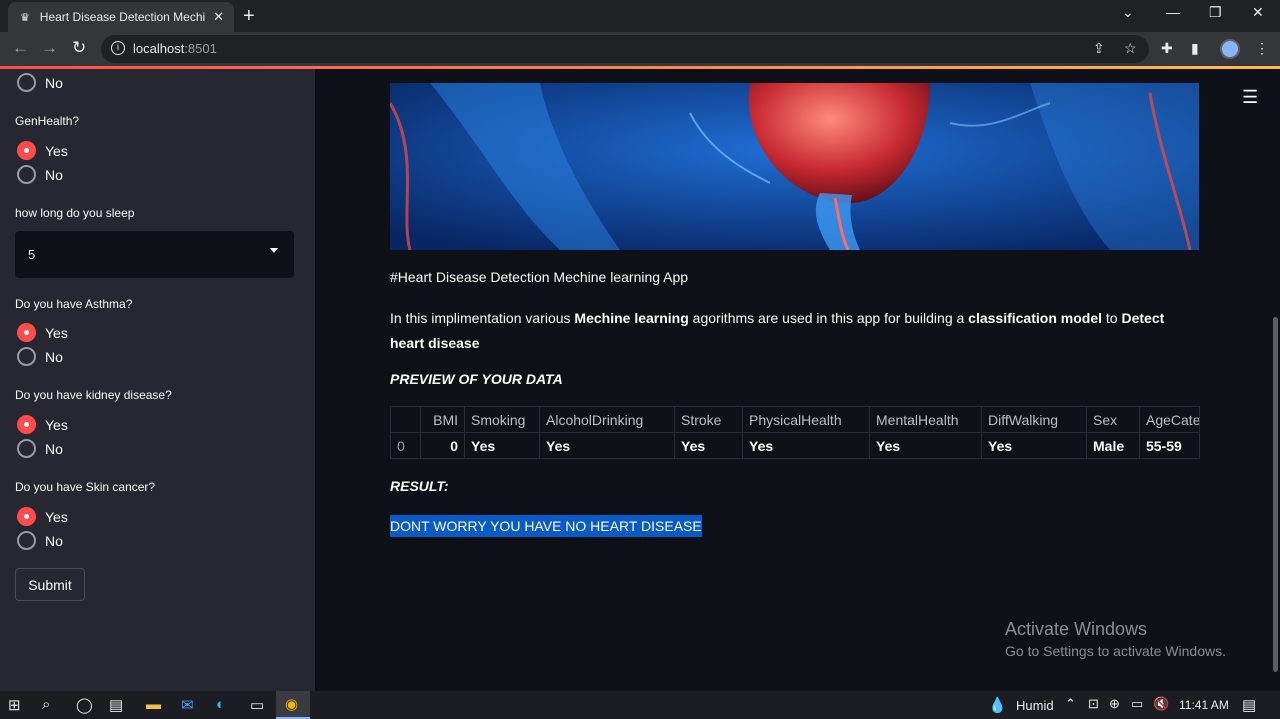 The height and width of the screenshot is (719, 1280). I want to click on clock-time: 11:41 AM, so click(1204, 705).